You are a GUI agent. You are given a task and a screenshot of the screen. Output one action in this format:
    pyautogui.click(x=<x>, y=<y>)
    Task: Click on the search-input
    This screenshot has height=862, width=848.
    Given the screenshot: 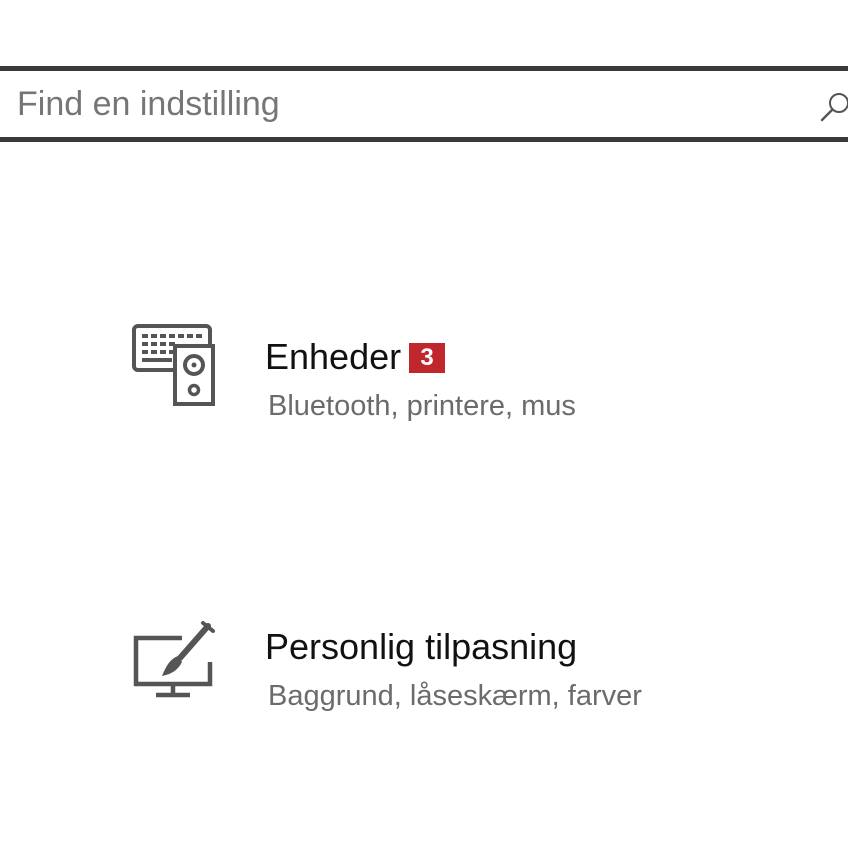 What is the action you would take?
    pyautogui.click(x=397, y=104)
    